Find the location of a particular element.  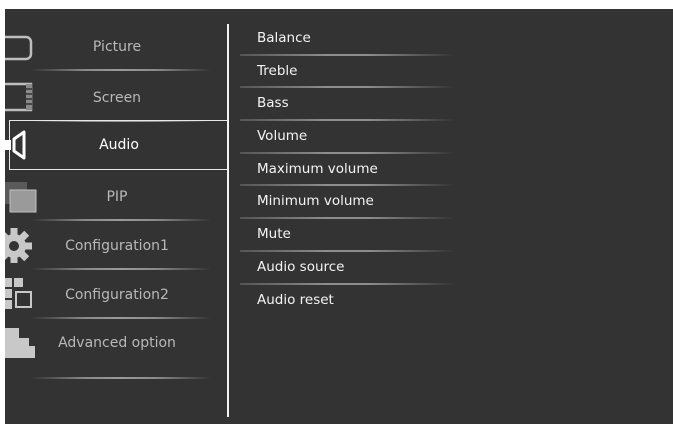

menu-item-picture: Picture is located at coordinates (117, 46).